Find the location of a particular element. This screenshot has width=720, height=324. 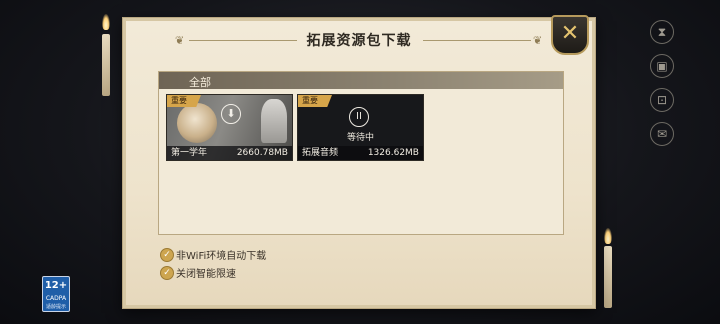

tab-all: 全部 is located at coordinates (200, 82).